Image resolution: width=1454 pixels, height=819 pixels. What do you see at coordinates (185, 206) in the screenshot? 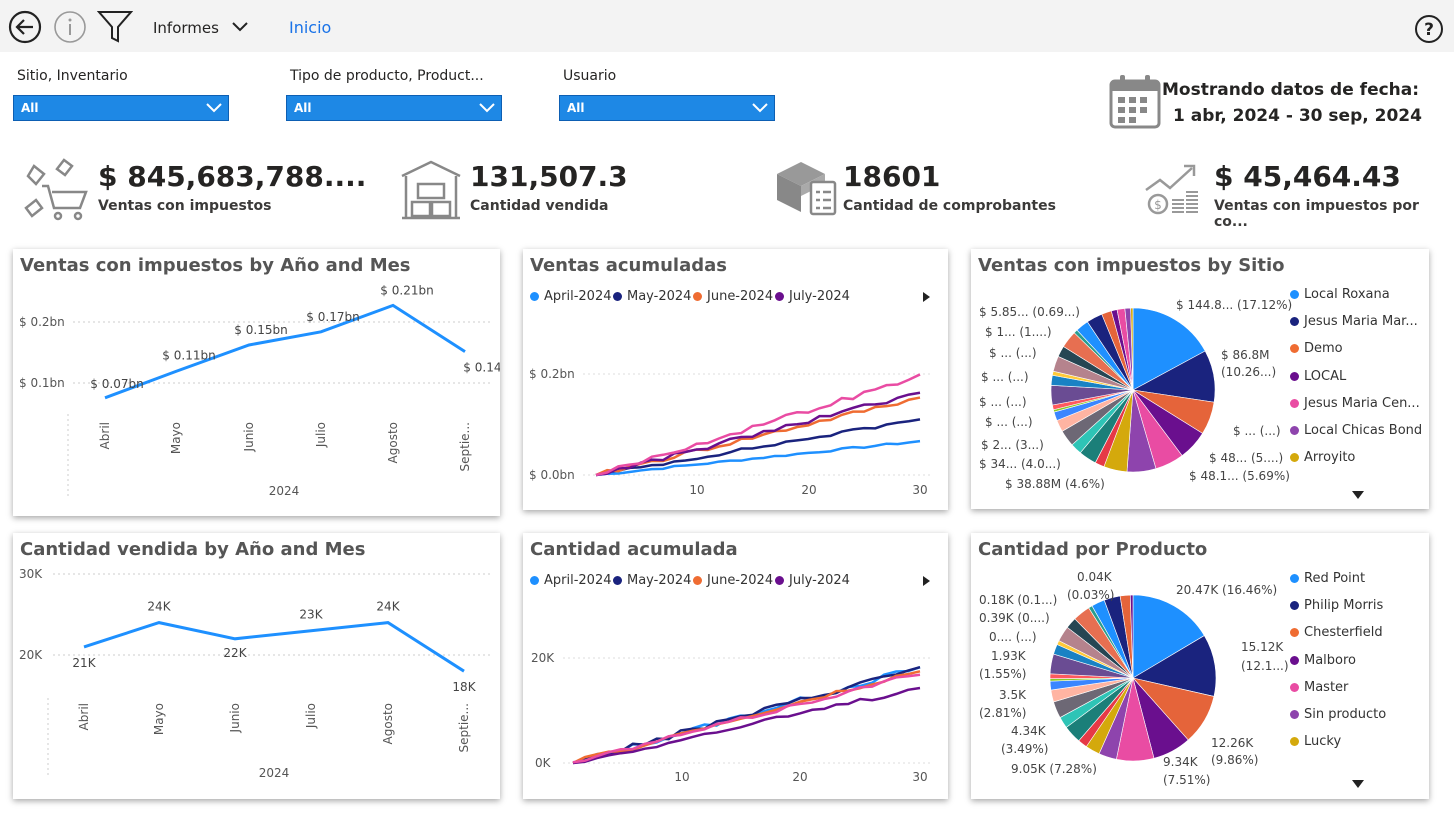
I see `kpi-sales-label: Ventas con impuestos` at bounding box center [185, 206].